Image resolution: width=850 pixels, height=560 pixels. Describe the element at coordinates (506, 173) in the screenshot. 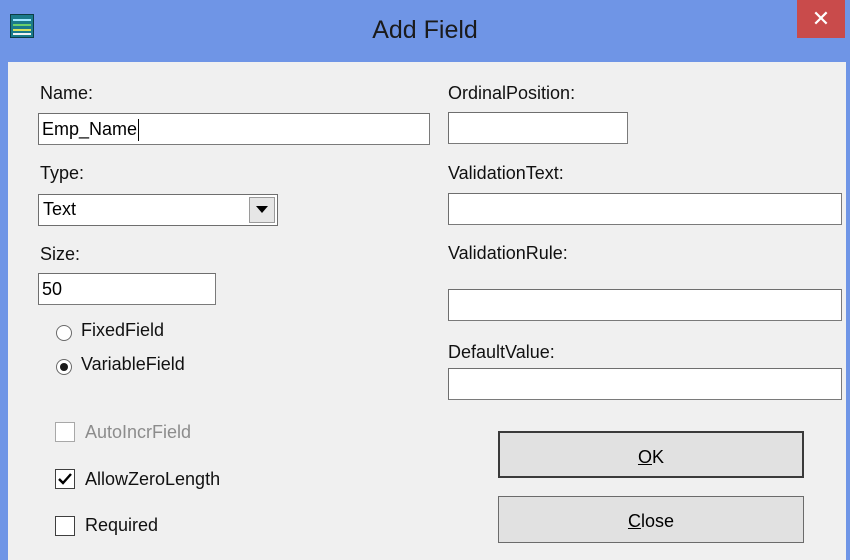

I see `validation-text-label: ValidationText:` at that location.